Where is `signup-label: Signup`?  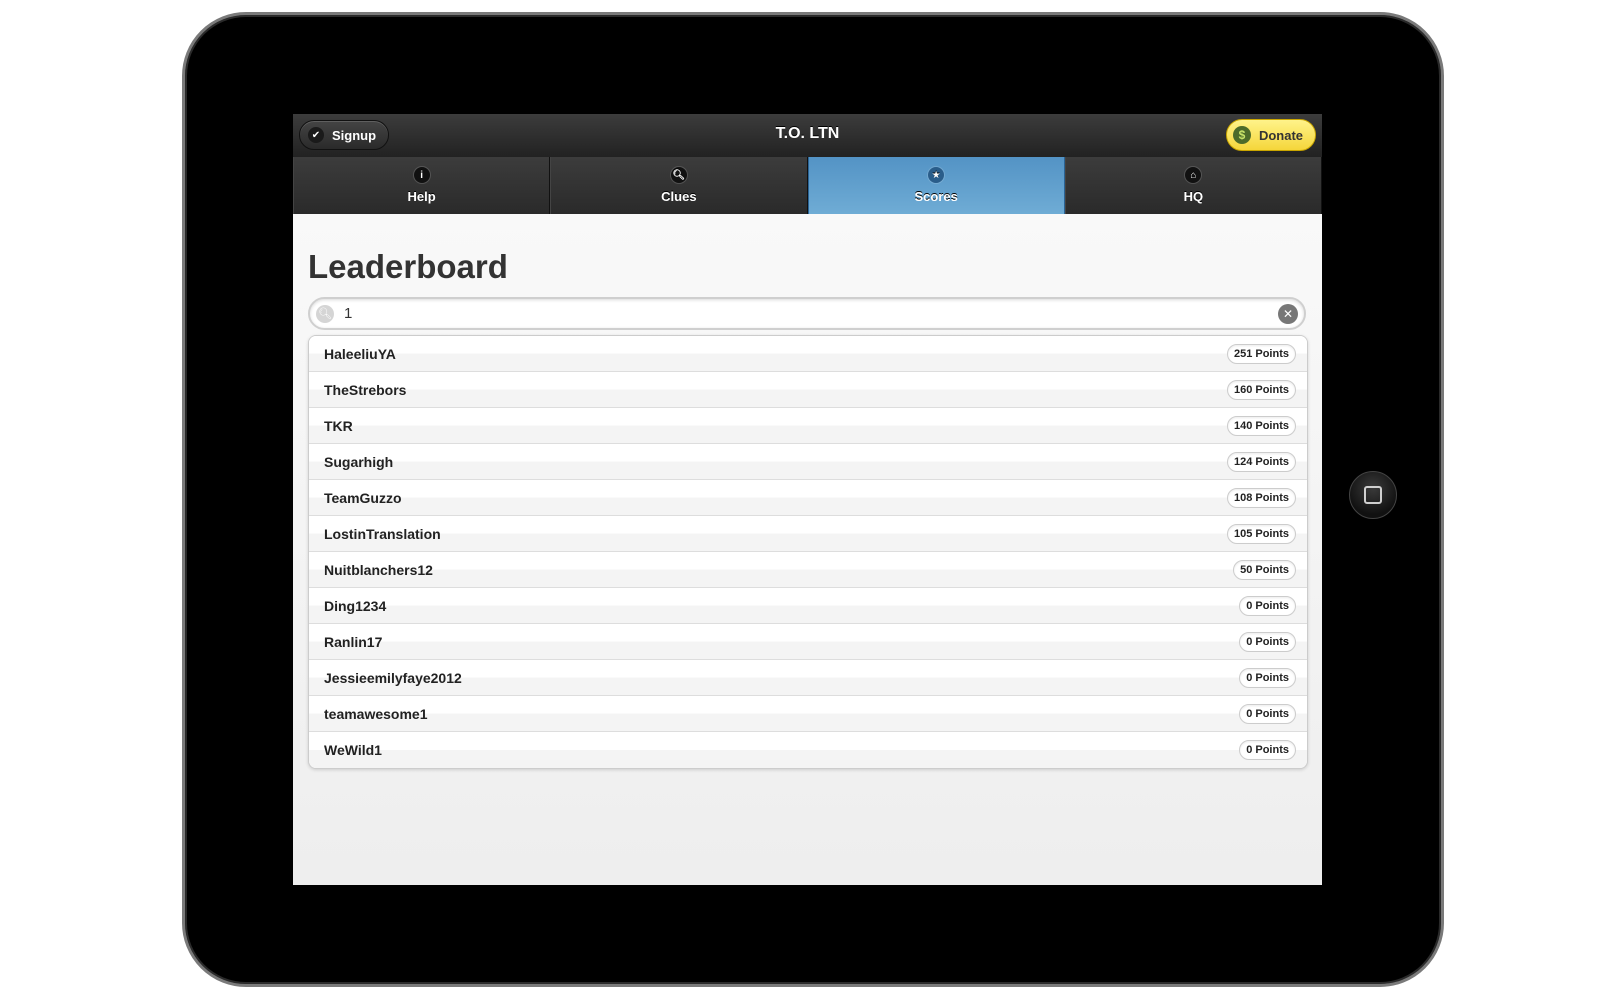 signup-label: Signup is located at coordinates (354, 135).